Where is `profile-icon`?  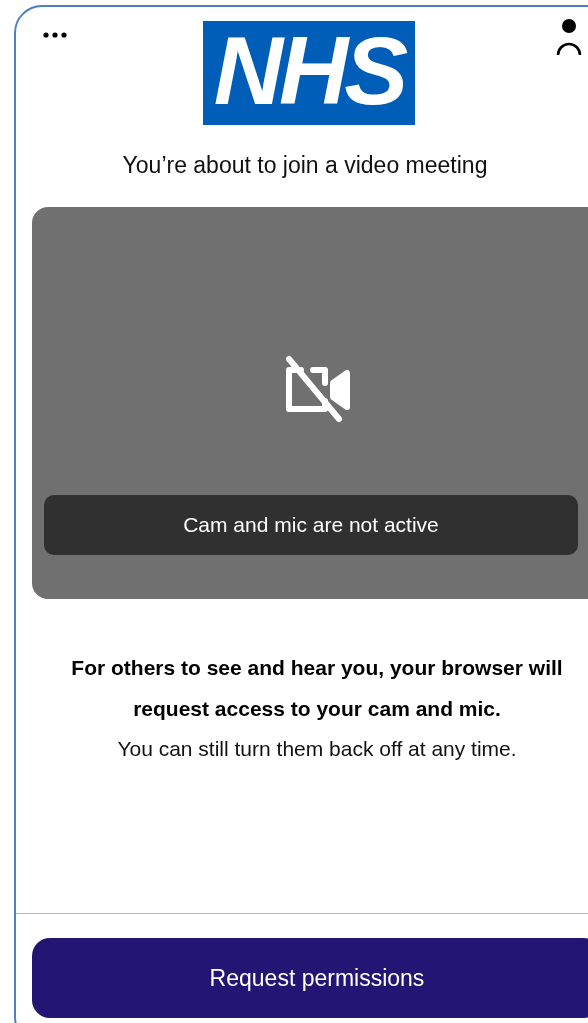 profile-icon is located at coordinates (569, 37).